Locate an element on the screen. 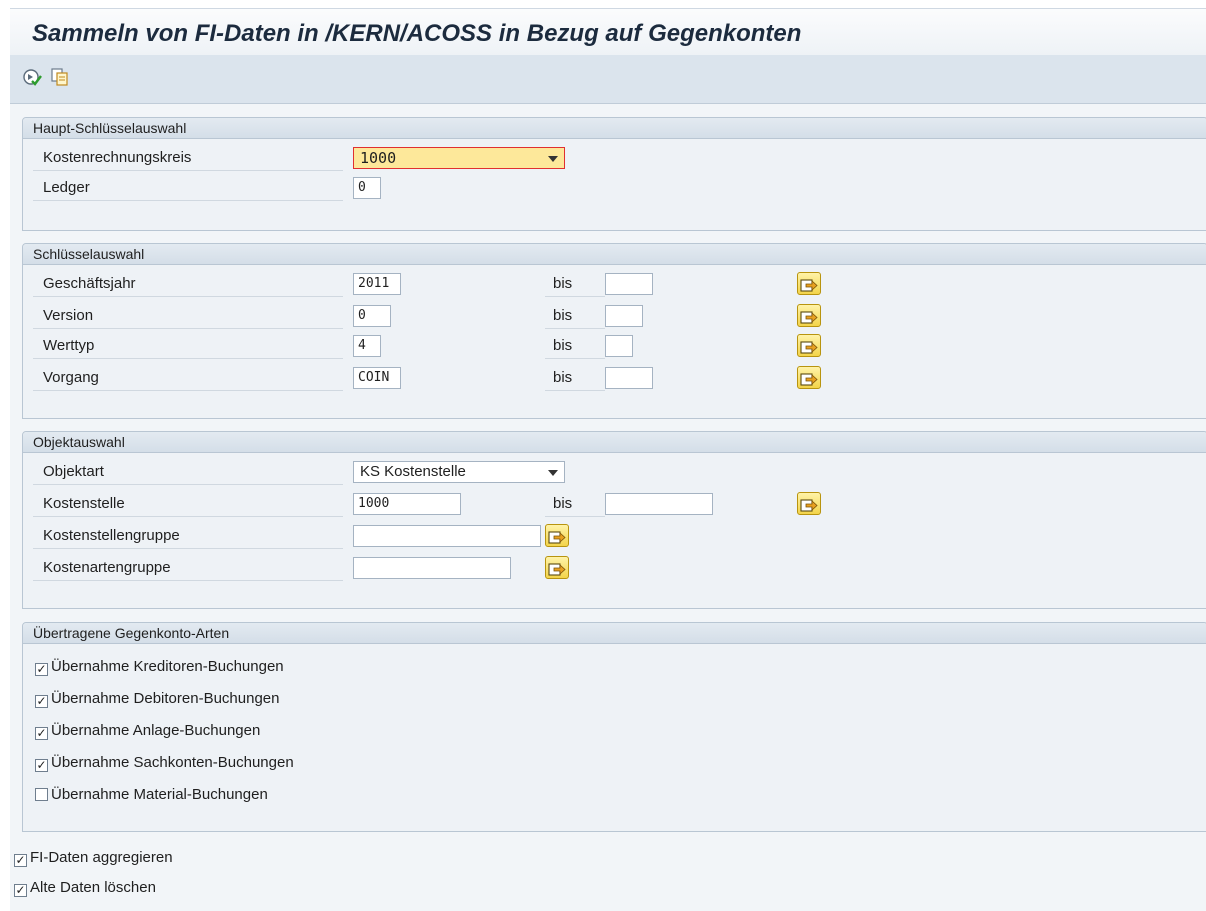  row-kostenstellengruppe: Kostenstellengruppe is located at coordinates (443, 536).